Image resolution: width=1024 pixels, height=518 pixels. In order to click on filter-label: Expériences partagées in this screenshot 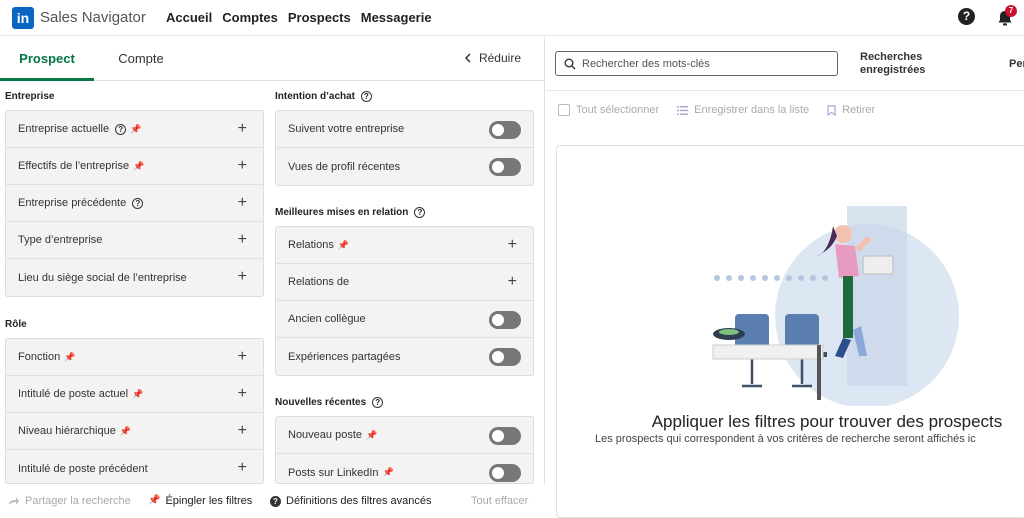, I will do `click(344, 356)`.